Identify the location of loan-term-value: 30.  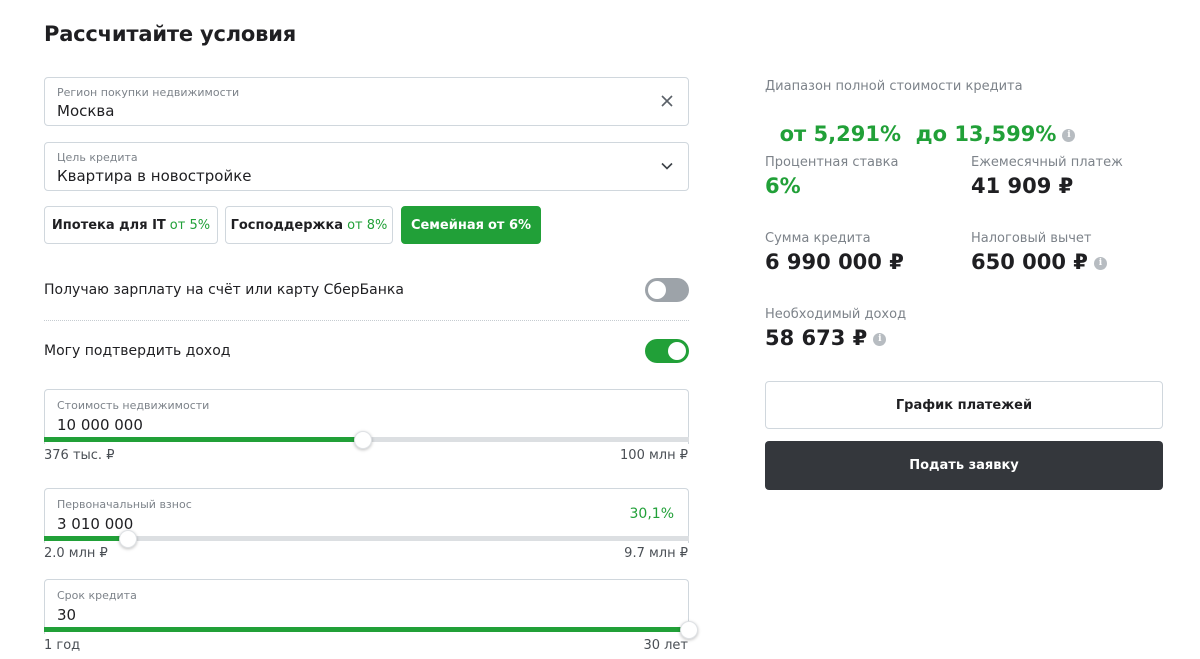
(67, 615).